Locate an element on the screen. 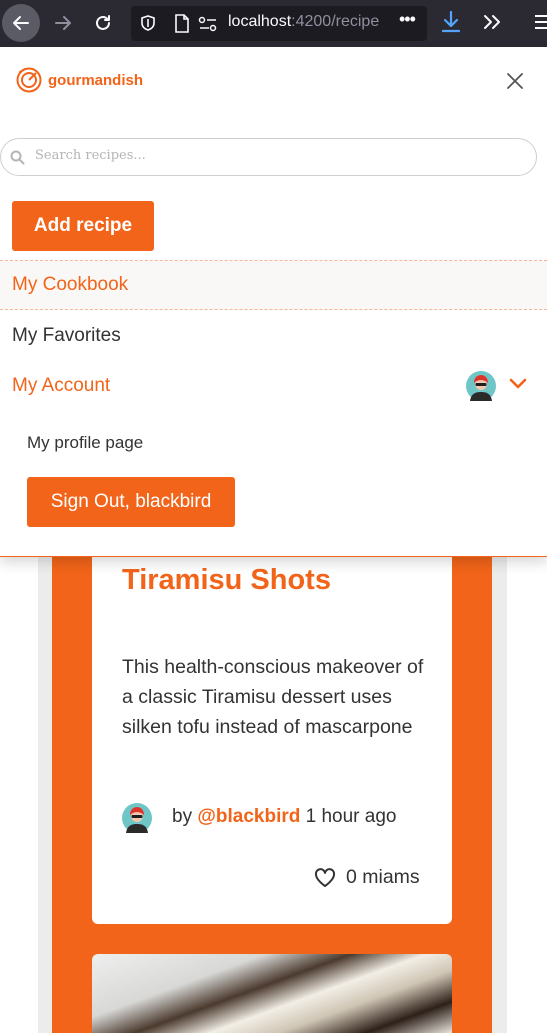 The width and height of the screenshot is (547, 1033). reload-button is located at coordinates (103, 23).